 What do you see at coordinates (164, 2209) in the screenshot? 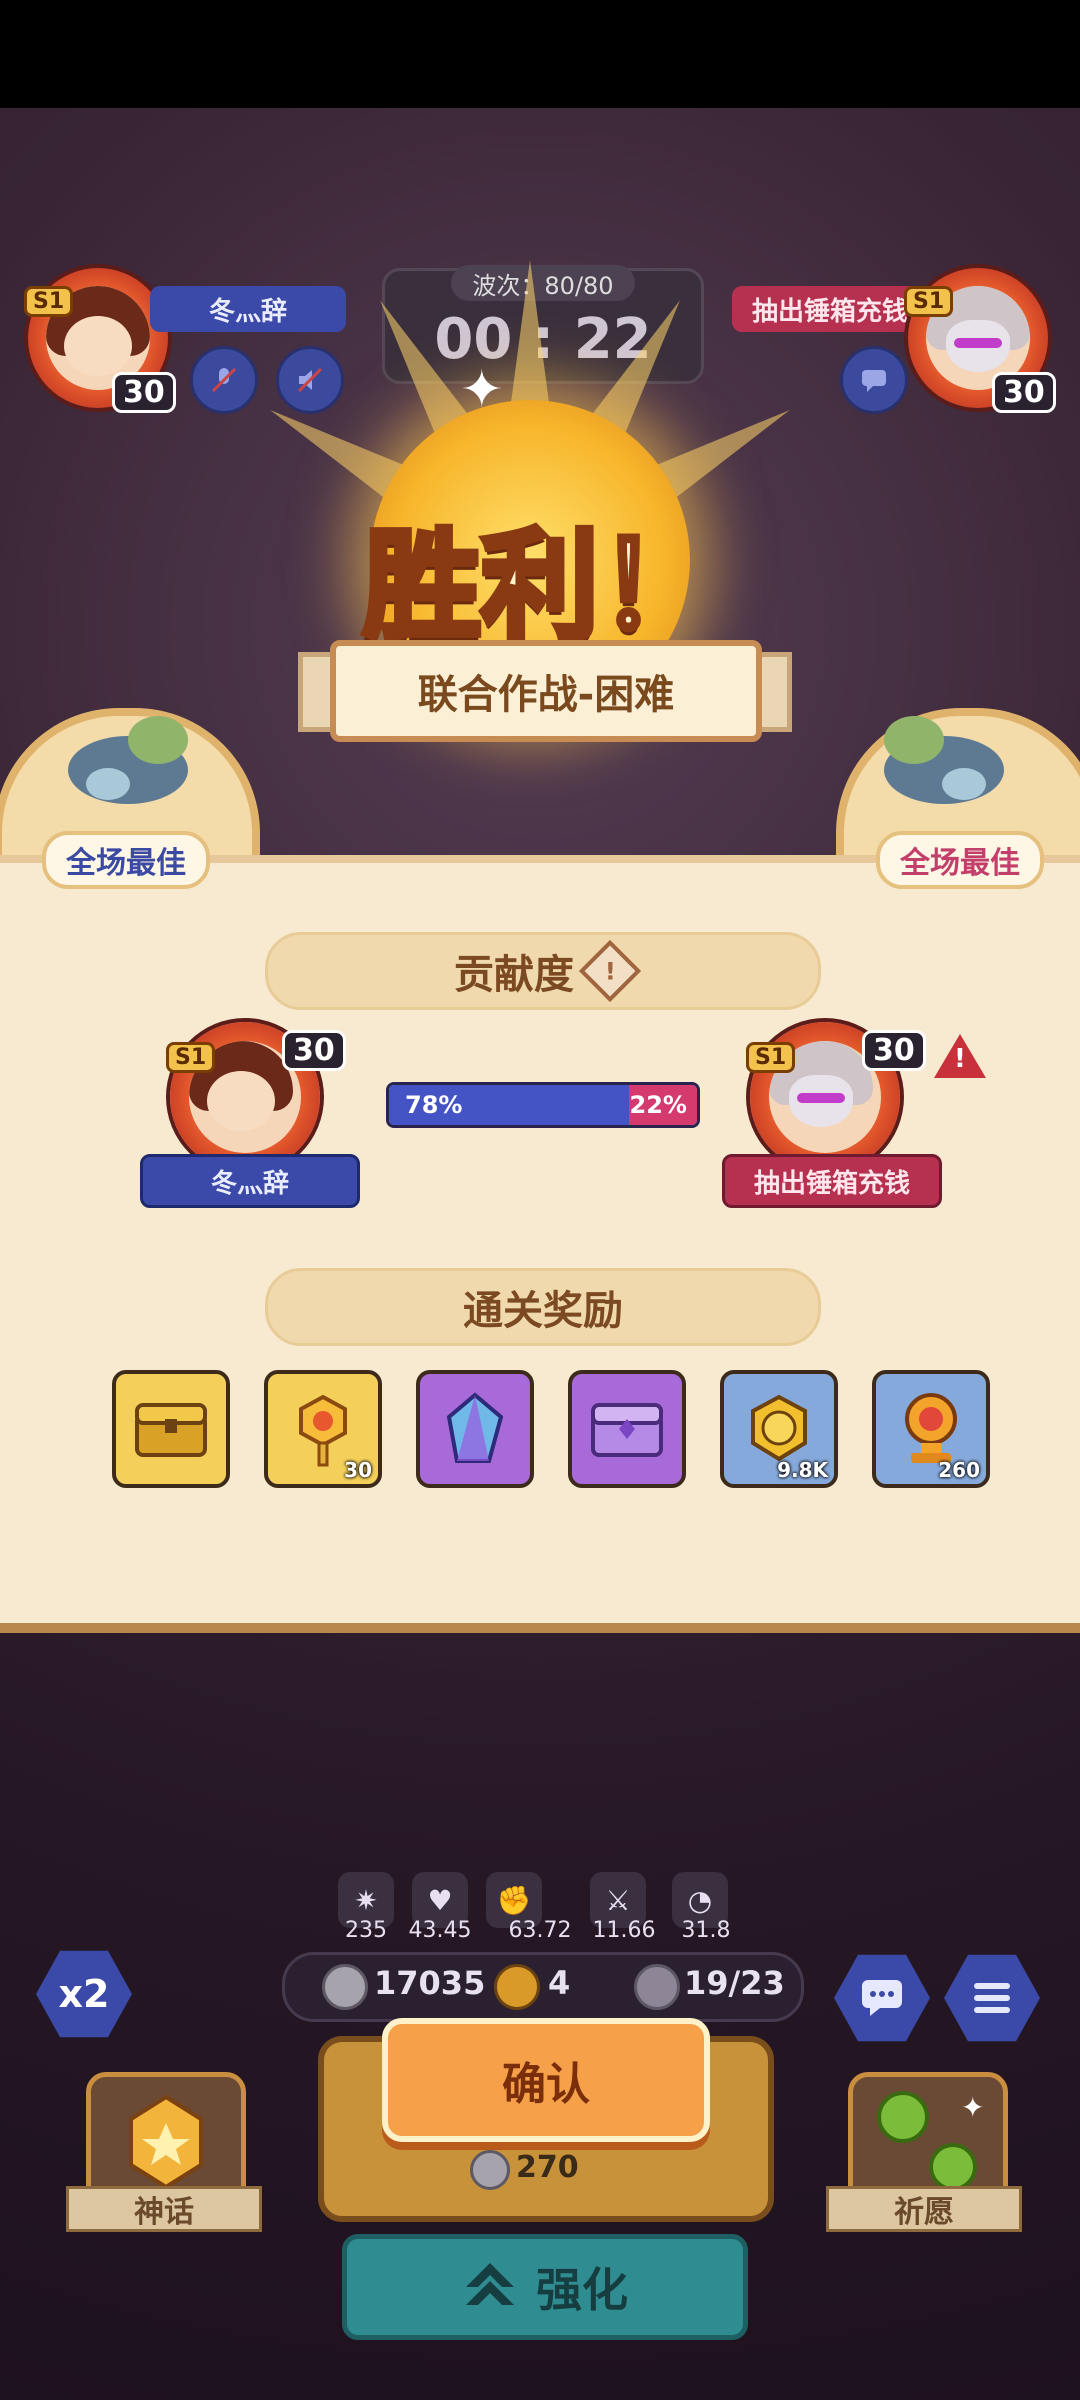
I see `myth-label: 神话` at bounding box center [164, 2209].